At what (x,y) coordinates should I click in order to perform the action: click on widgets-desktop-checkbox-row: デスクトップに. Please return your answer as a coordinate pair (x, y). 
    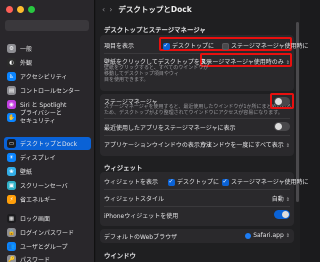
    Looking at the image, I should click on (193, 181).